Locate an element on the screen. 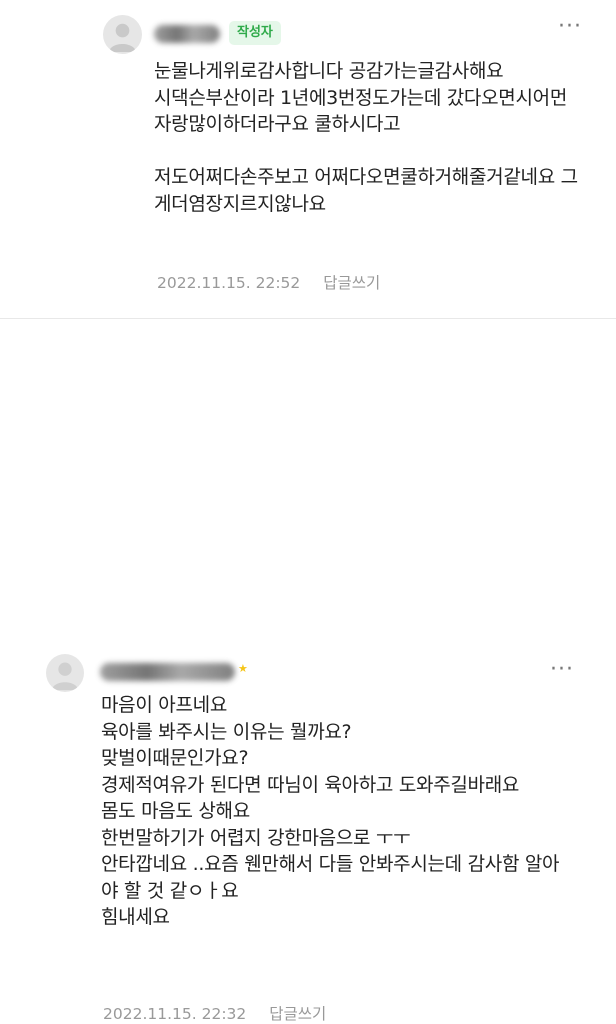 The image size is (616, 1024). author-nickname-redacted is located at coordinates (187, 34).